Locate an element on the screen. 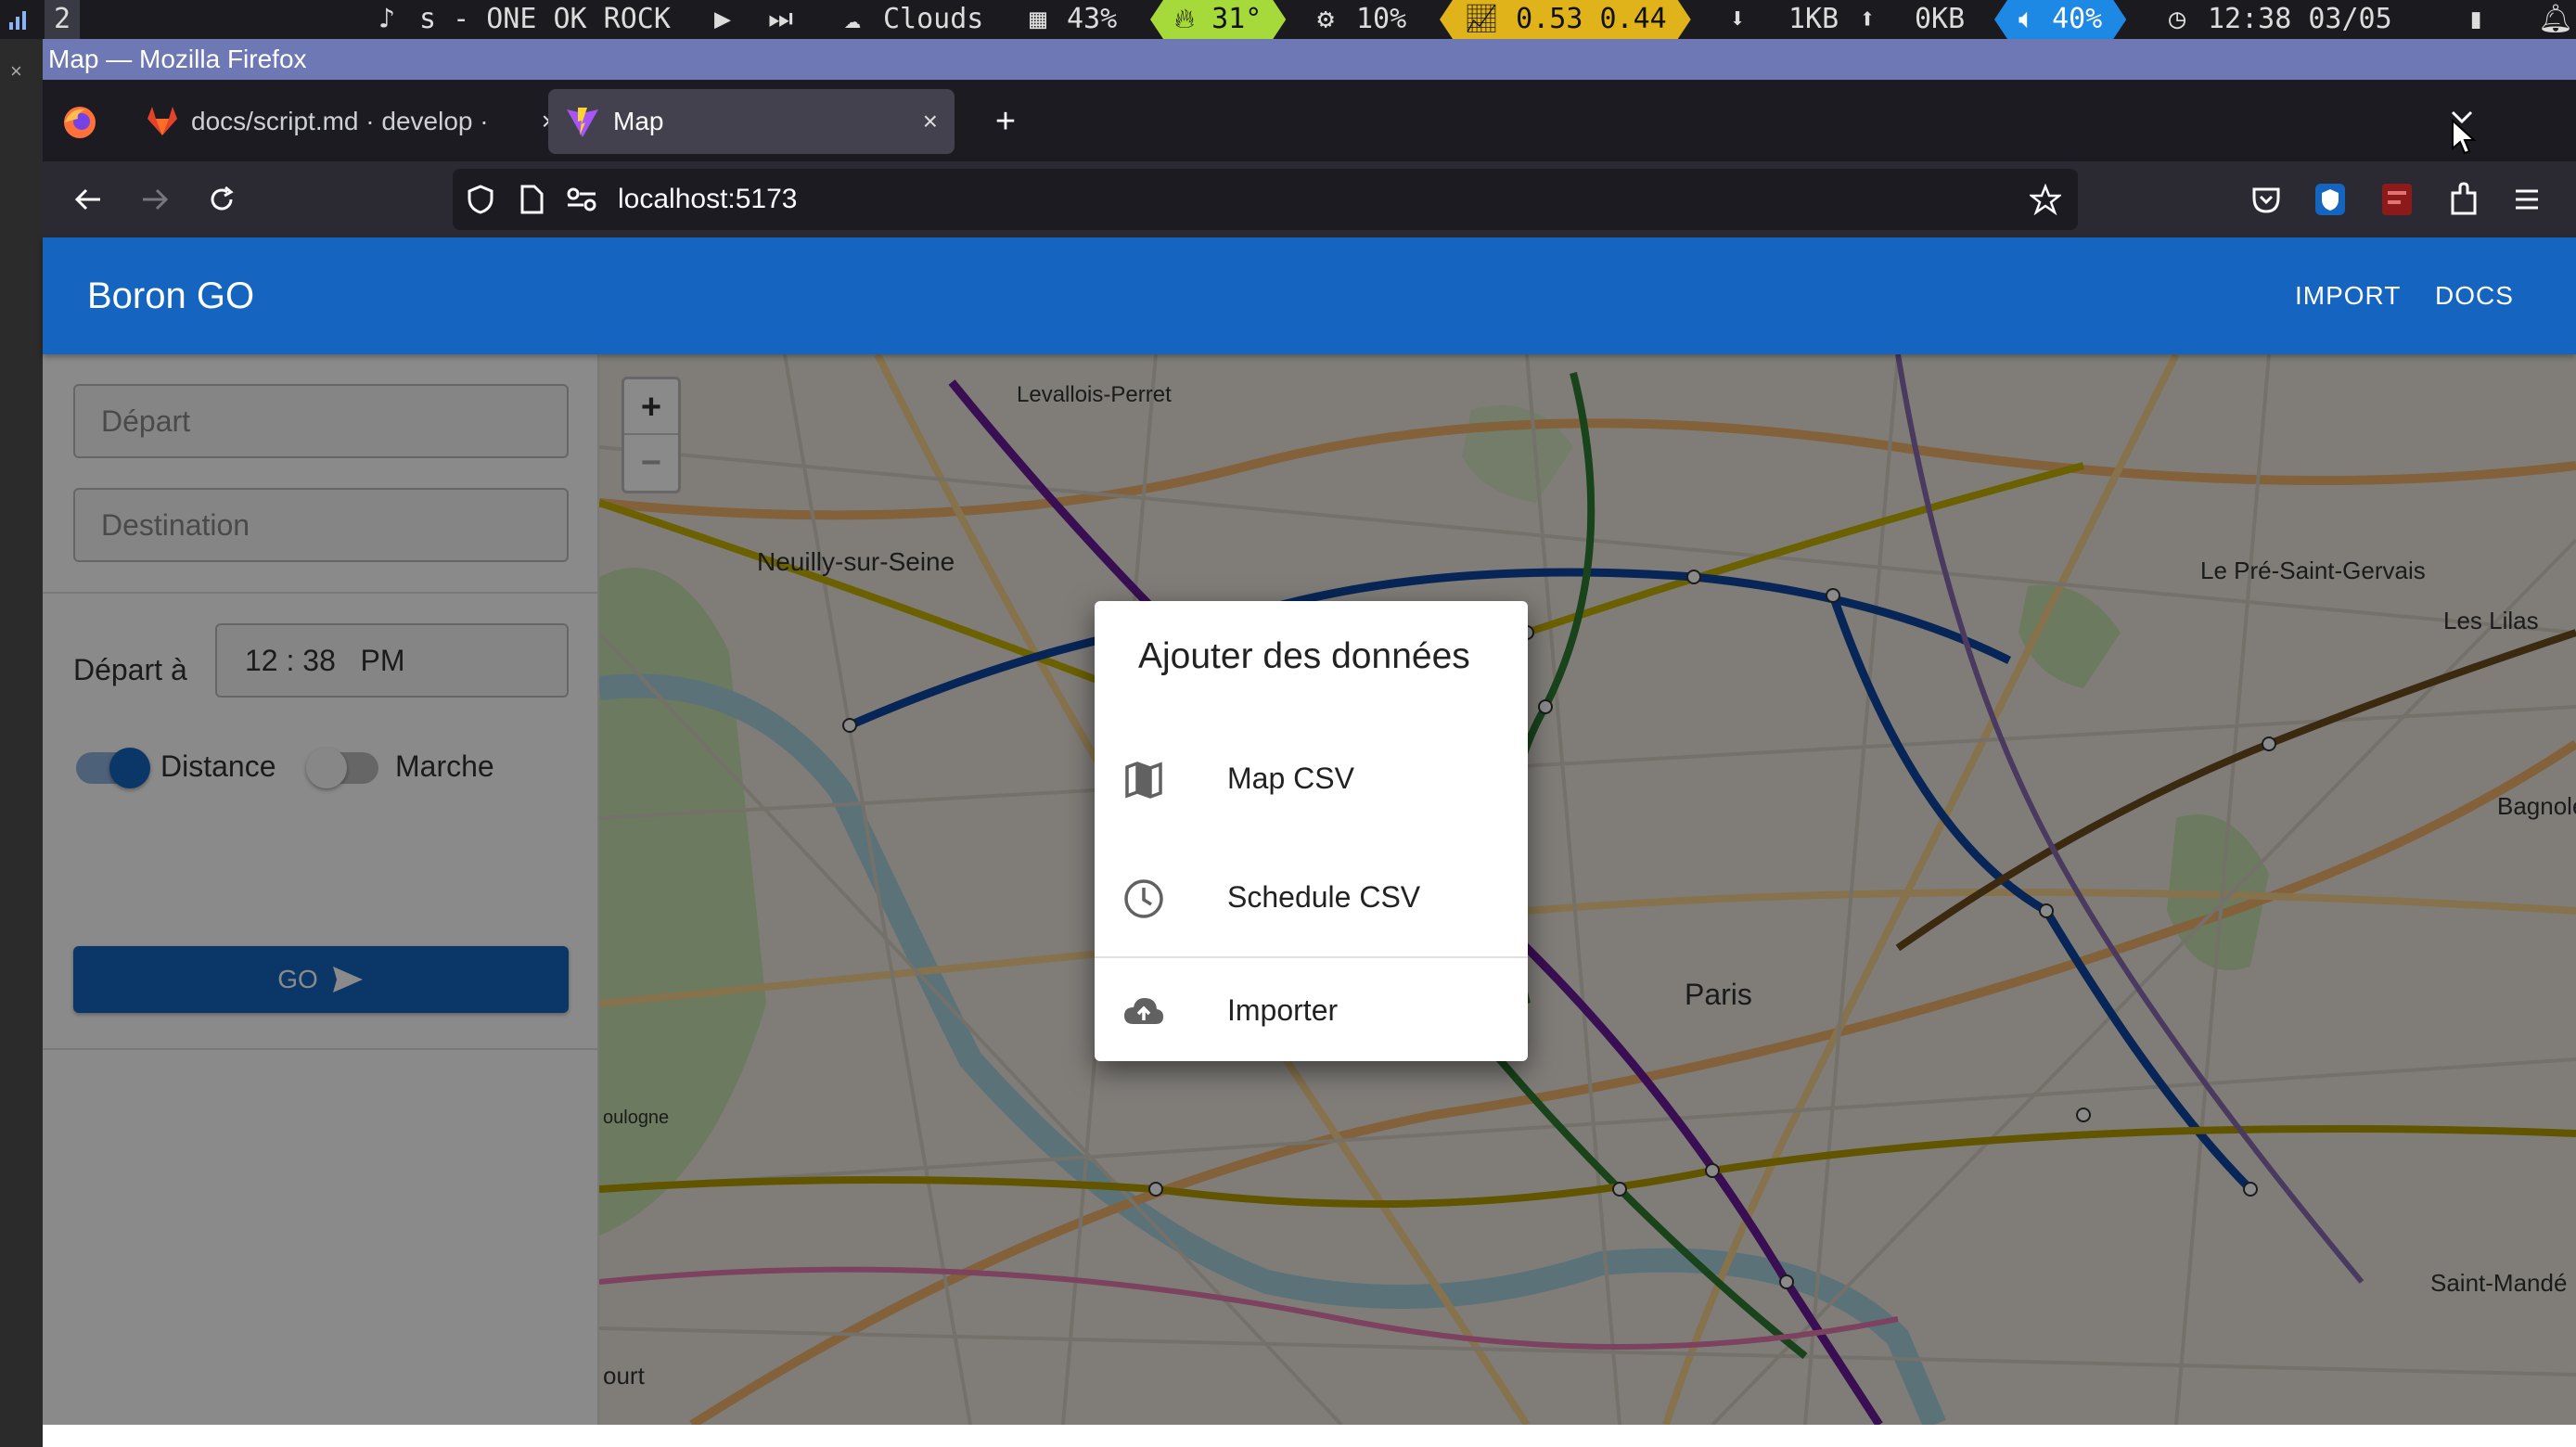 The height and width of the screenshot is (1447, 2576). tab-gitlab-docs: docs/script.md · develop · × is located at coordinates (349, 121).